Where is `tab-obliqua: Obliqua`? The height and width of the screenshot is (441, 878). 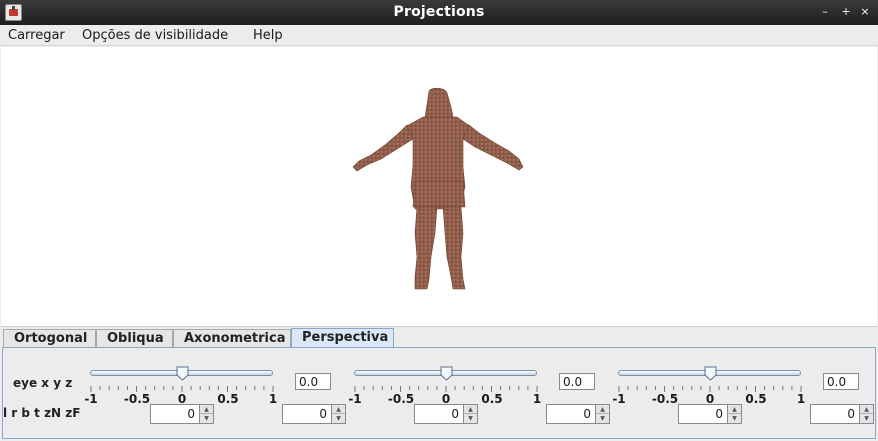
tab-obliqua: Obliqua is located at coordinates (134, 338).